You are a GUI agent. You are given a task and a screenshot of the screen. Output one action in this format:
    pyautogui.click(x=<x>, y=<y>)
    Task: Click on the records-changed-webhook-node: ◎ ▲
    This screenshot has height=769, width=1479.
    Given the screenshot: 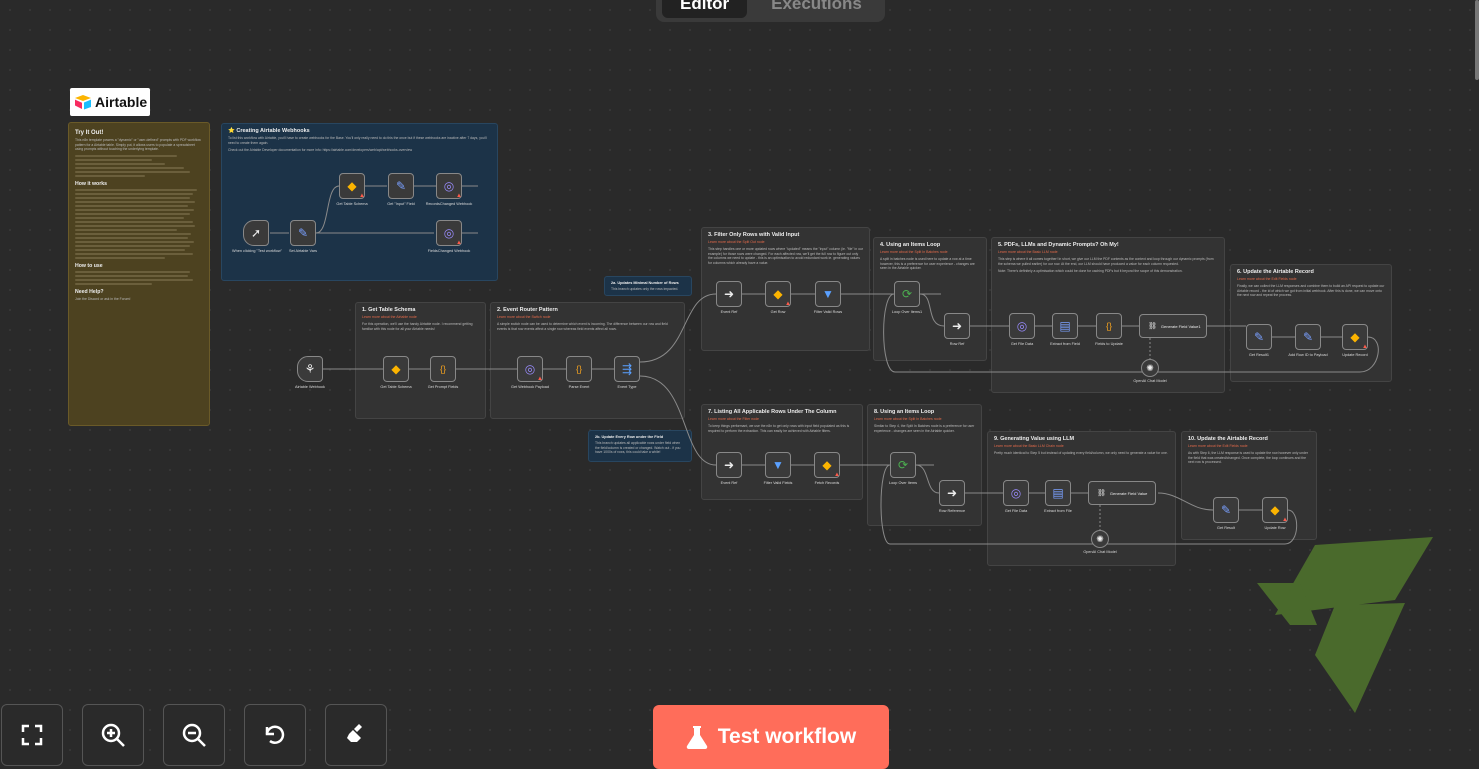 What is the action you would take?
    pyautogui.click(x=449, y=186)
    